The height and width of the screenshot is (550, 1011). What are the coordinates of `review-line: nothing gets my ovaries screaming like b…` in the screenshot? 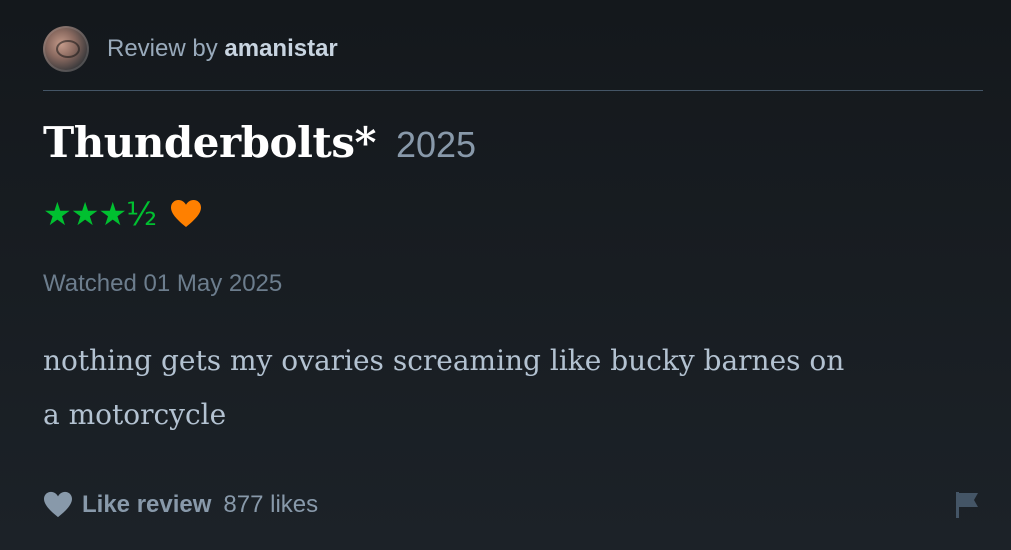 It's located at (444, 360).